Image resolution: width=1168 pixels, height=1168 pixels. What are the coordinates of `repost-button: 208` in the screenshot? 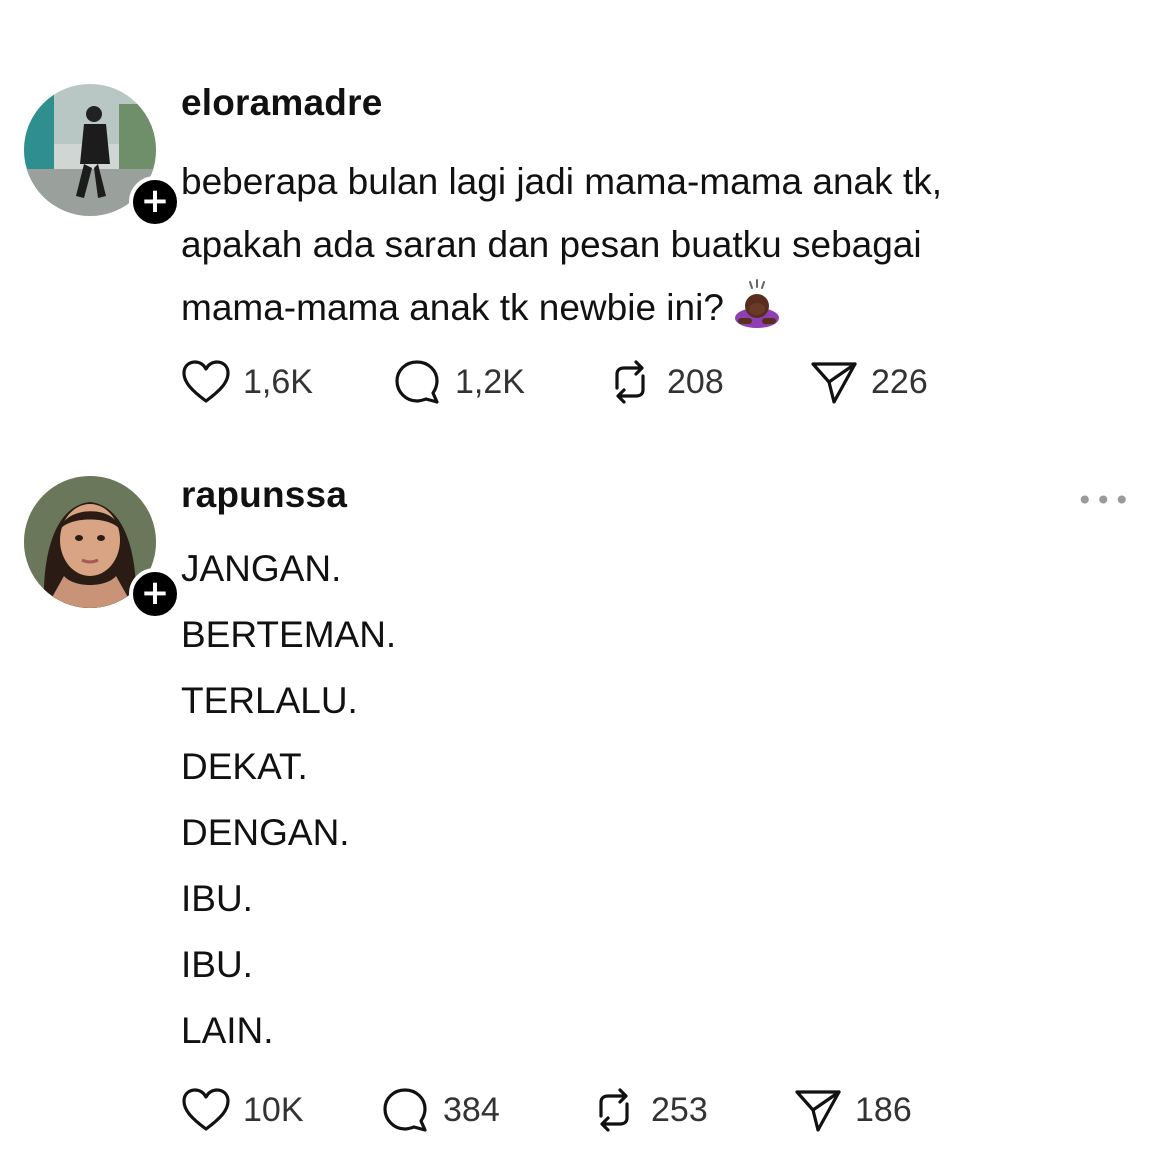 It's located at (664, 382).